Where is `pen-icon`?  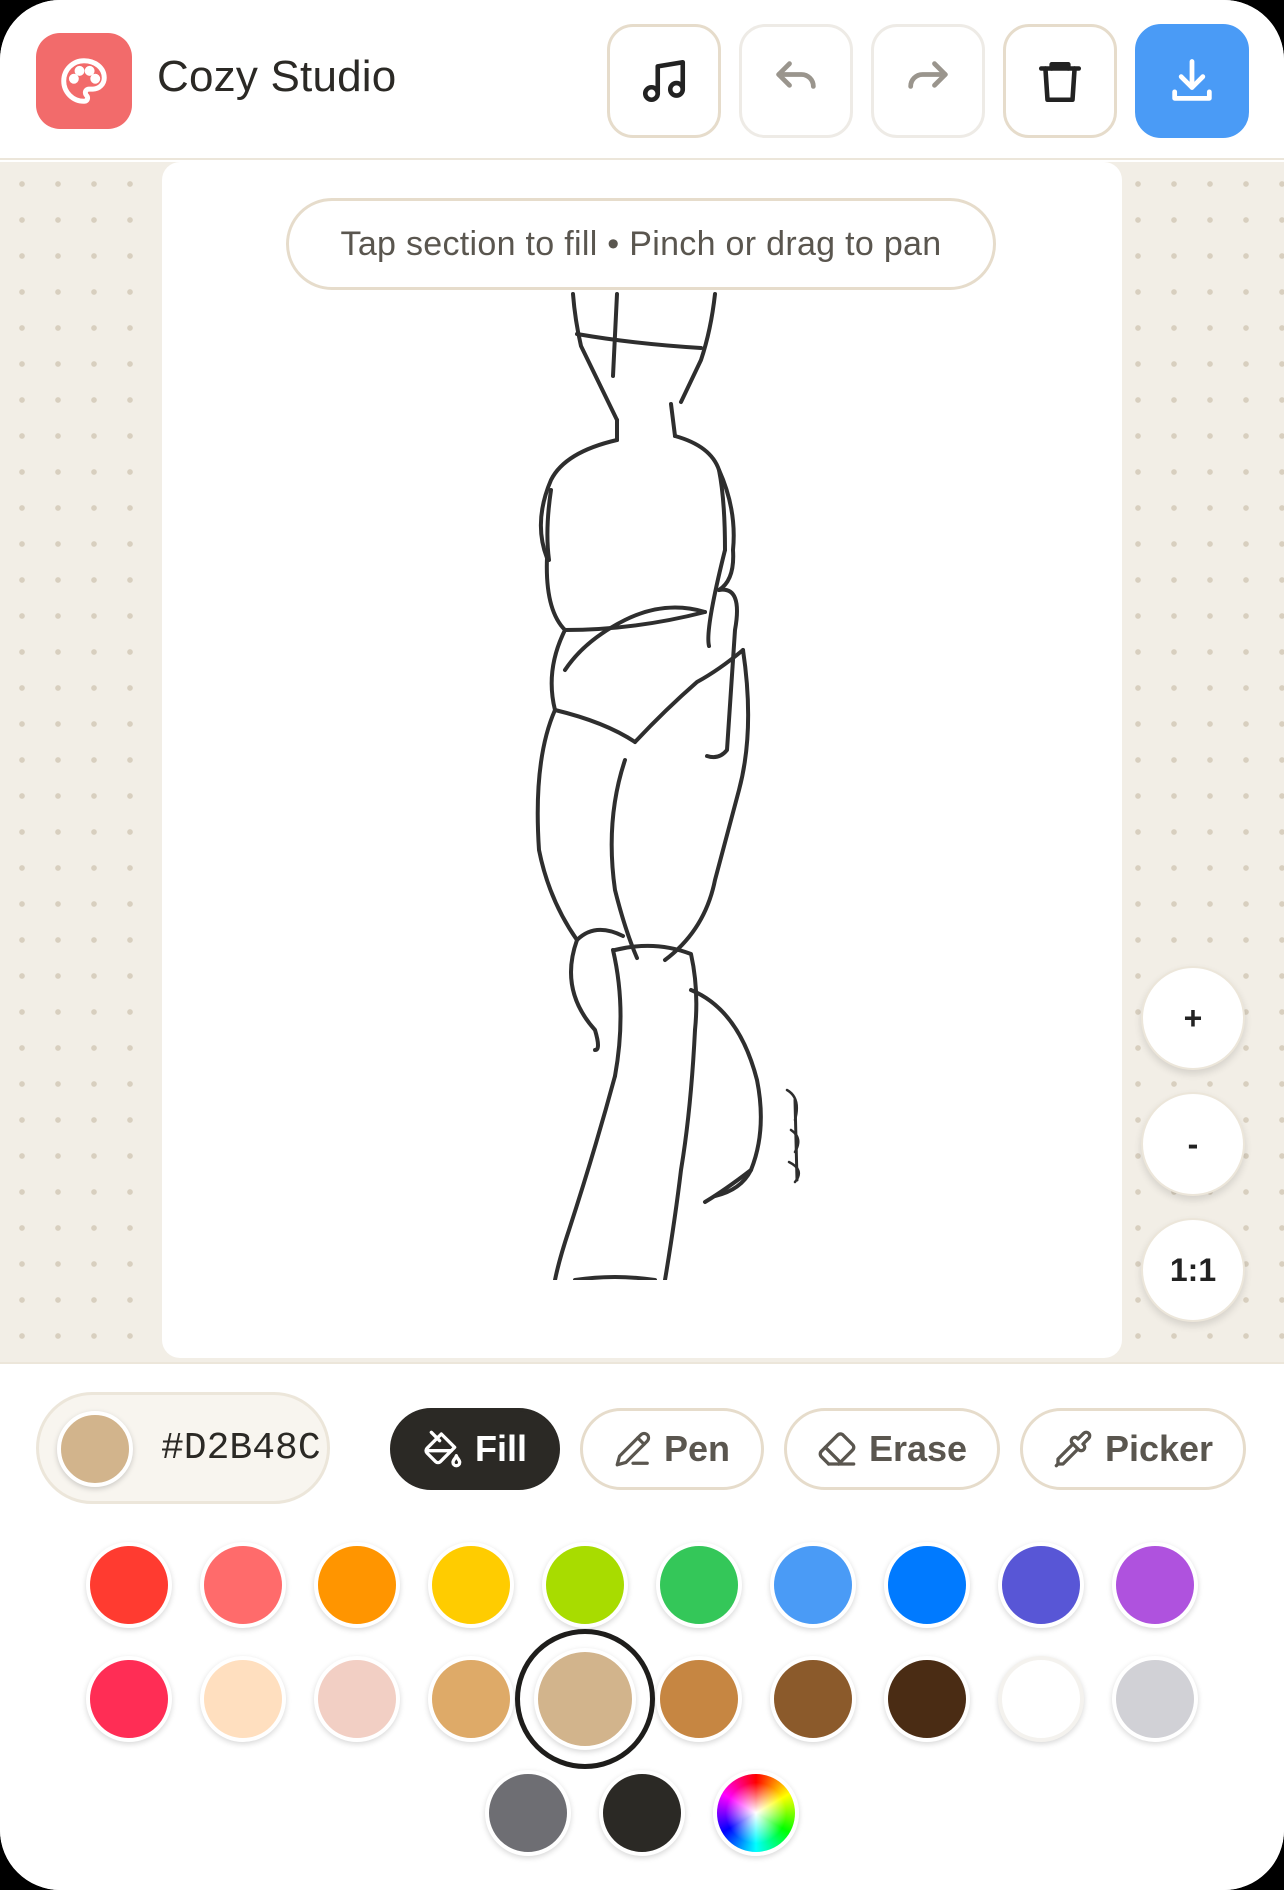
pen-icon is located at coordinates (633, 1449).